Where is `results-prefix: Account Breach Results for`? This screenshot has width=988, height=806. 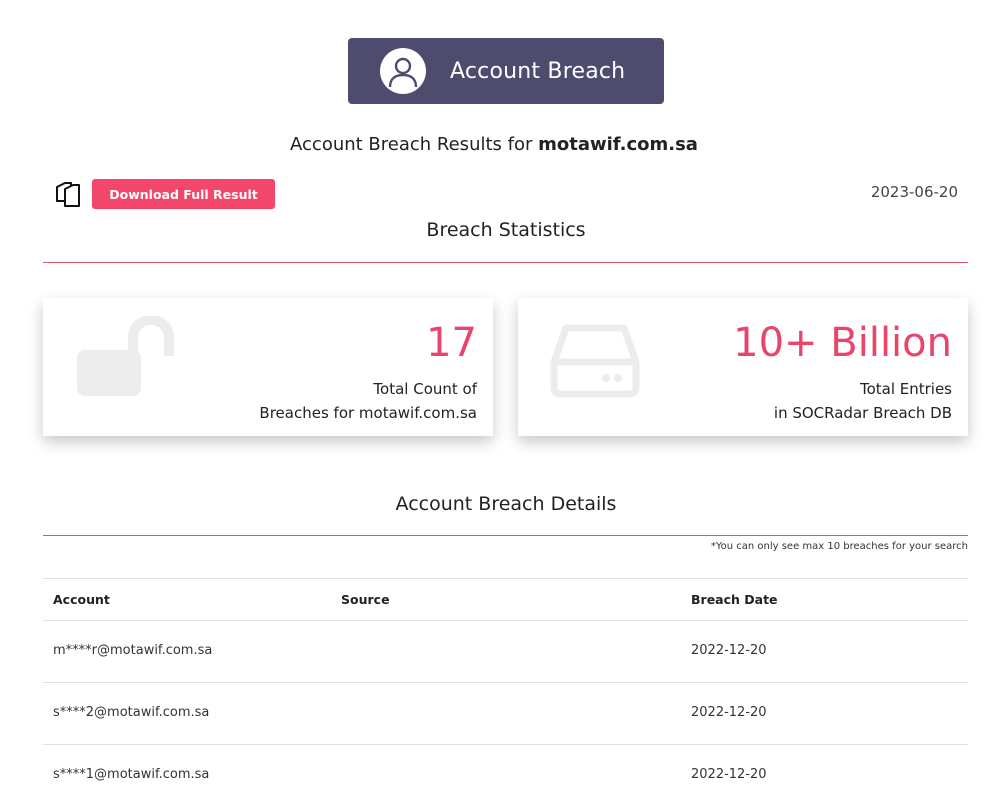
results-prefix: Account Breach Results for is located at coordinates (414, 144).